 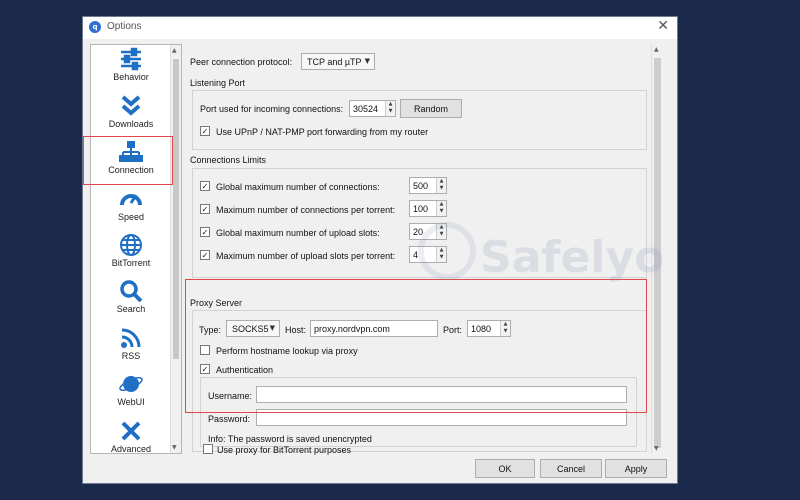 I want to click on magnifier-icon, so click(x=131, y=291).